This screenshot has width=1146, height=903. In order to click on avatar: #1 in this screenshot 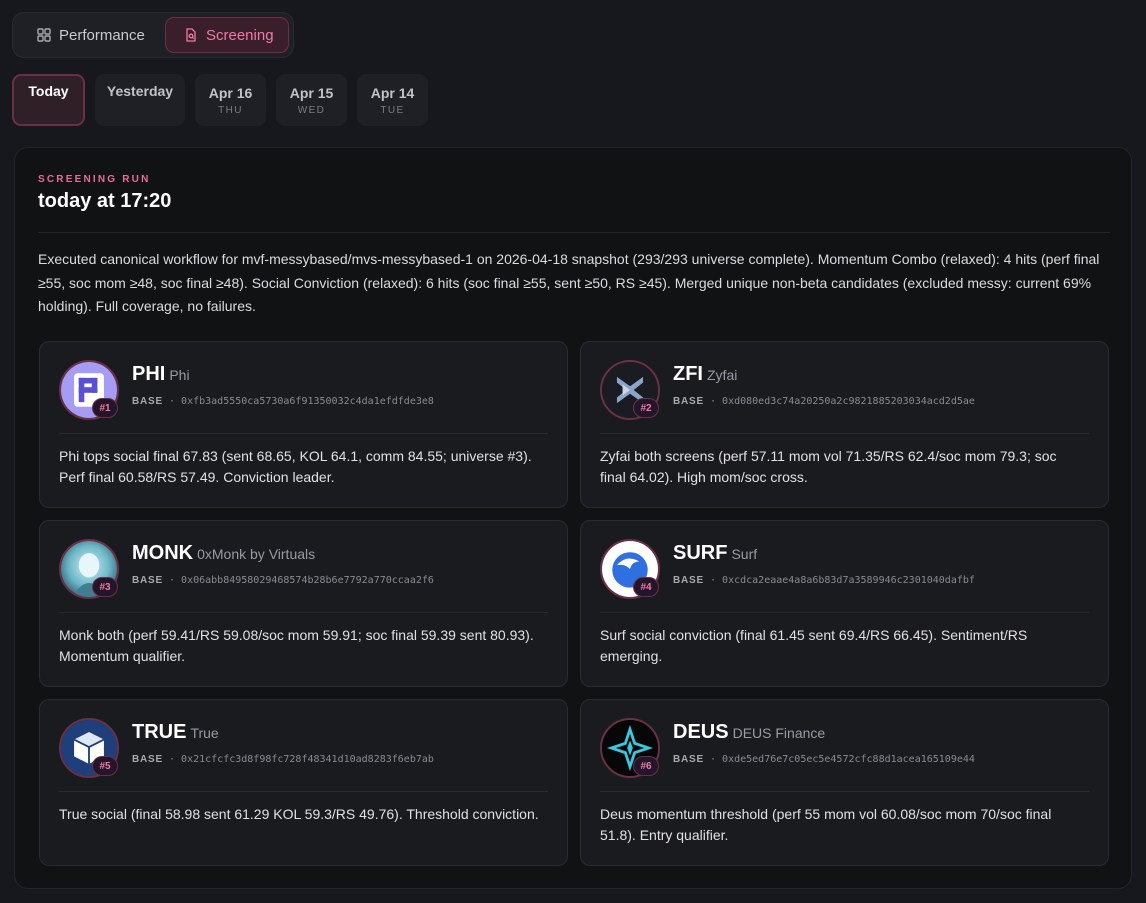, I will do `click(89, 390)`.